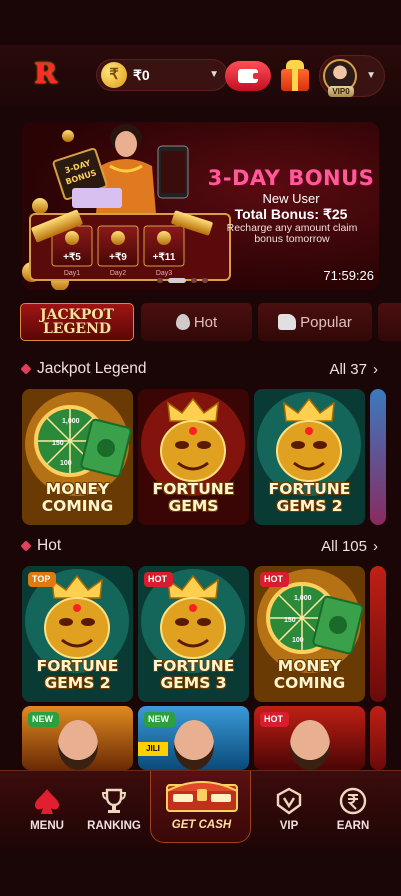  Describe the element at coordinates (341, 91) in the screenshot. I see `vip-level-badge: VIP0` at that location.